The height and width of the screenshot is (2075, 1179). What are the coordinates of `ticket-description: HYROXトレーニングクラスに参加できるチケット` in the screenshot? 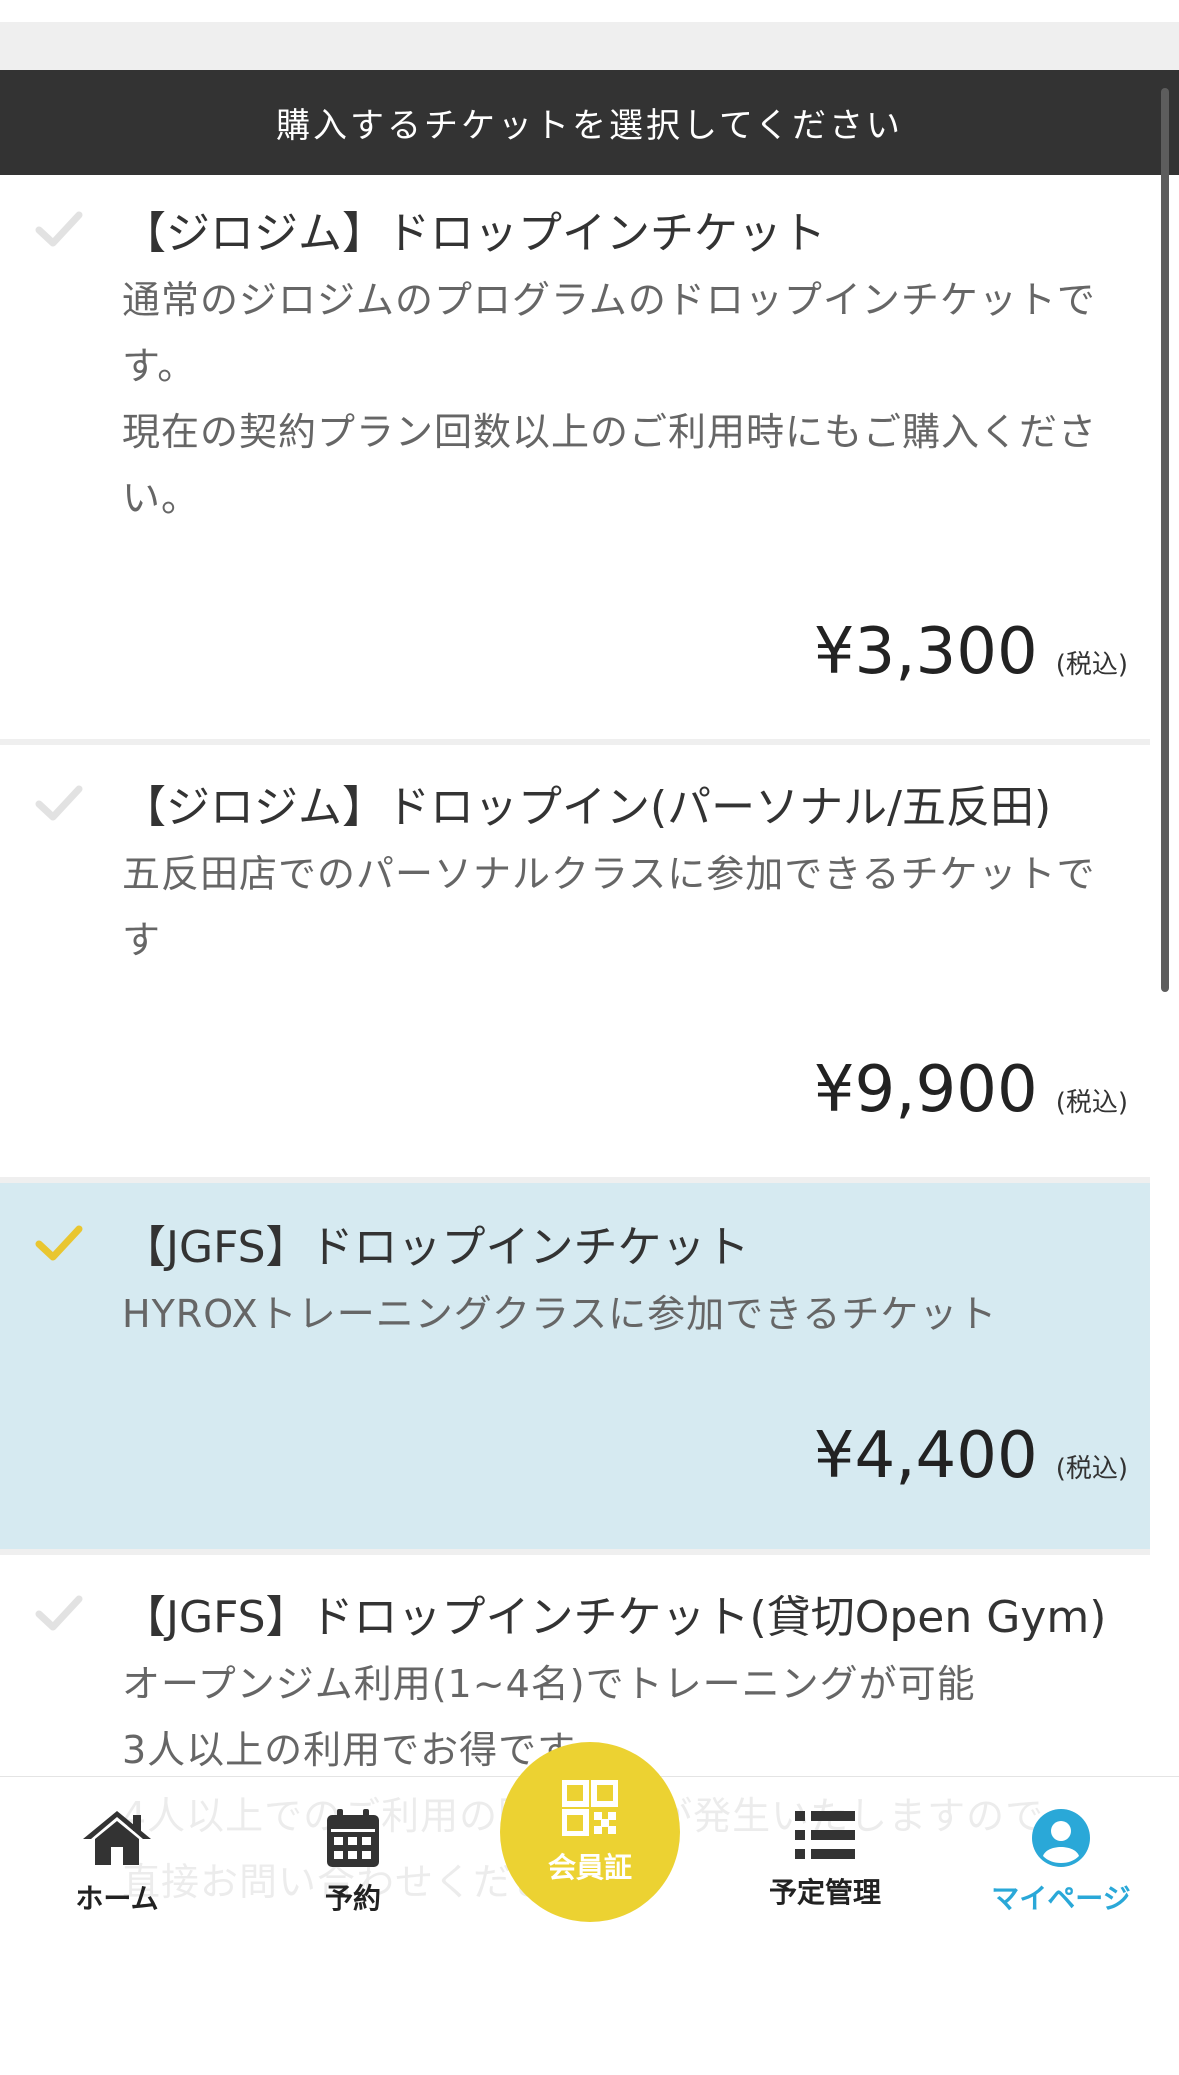 It's located at (617, 1314).